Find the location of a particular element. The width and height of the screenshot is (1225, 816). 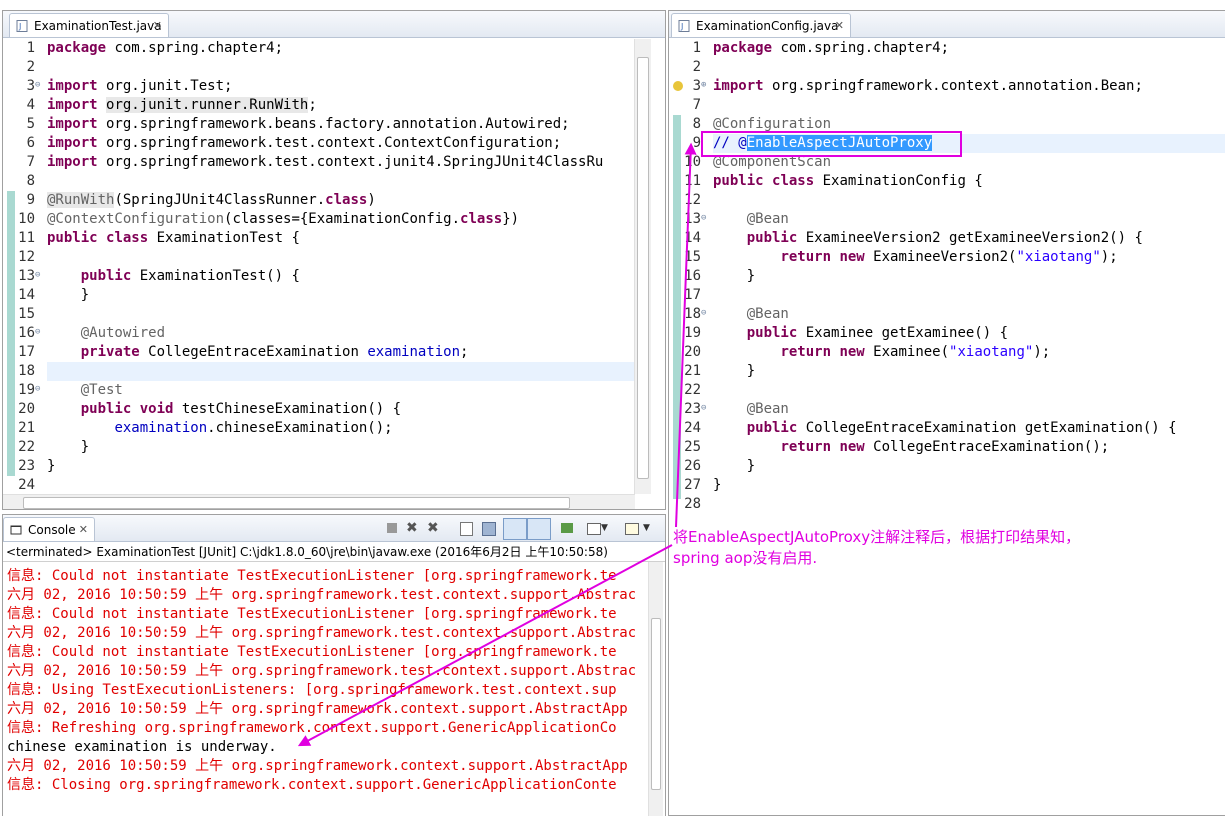

code-line: 22 } is located at coordinates (334, 447).